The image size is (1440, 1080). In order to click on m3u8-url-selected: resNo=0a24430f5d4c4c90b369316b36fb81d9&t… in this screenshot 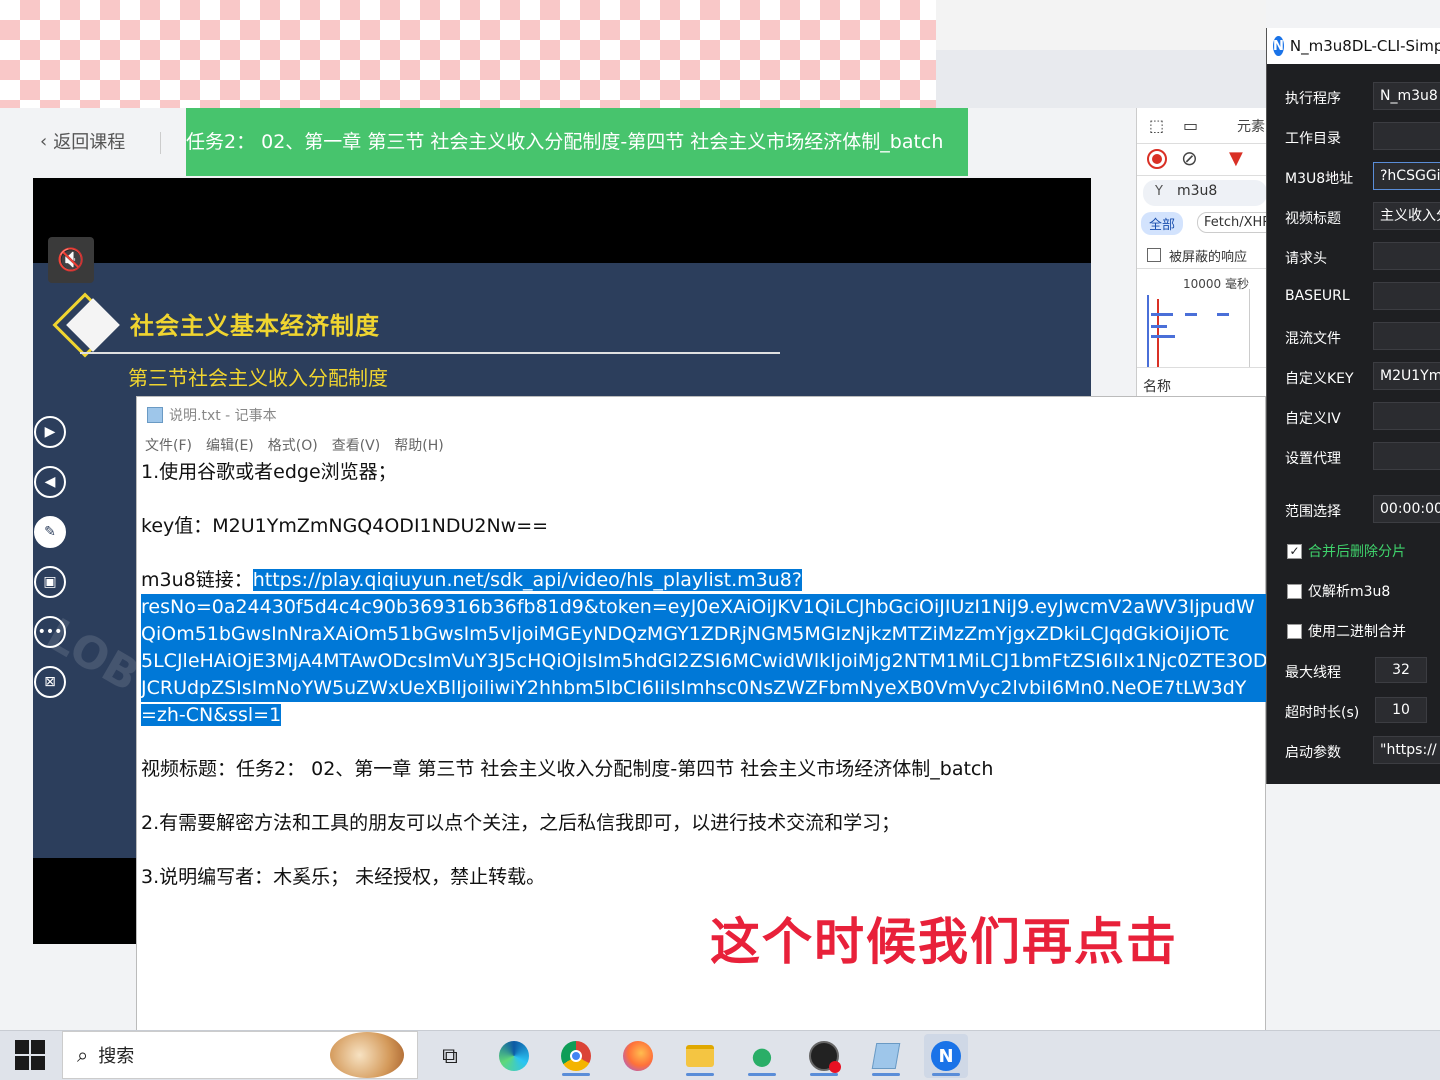, I will do `click(704, 607)`.